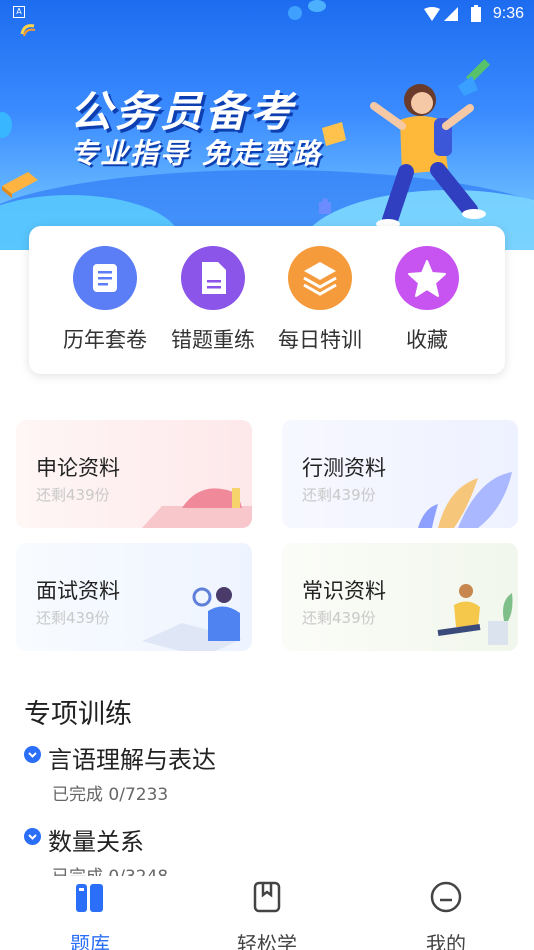 This screenshot has width=534, height=950. I want to click on quick-entry-card: 历年套卷 错题重练 每日特训 收藏, so click(267, 300).